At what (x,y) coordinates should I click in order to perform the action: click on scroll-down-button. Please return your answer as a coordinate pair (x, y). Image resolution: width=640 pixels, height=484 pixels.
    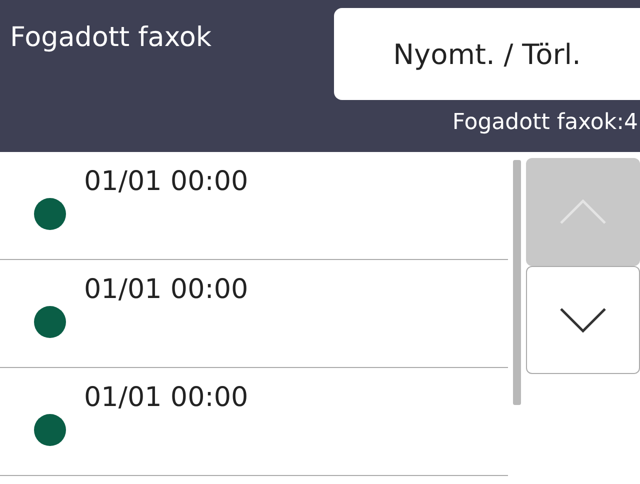
    Looking at the image, I should click on (583, 320).